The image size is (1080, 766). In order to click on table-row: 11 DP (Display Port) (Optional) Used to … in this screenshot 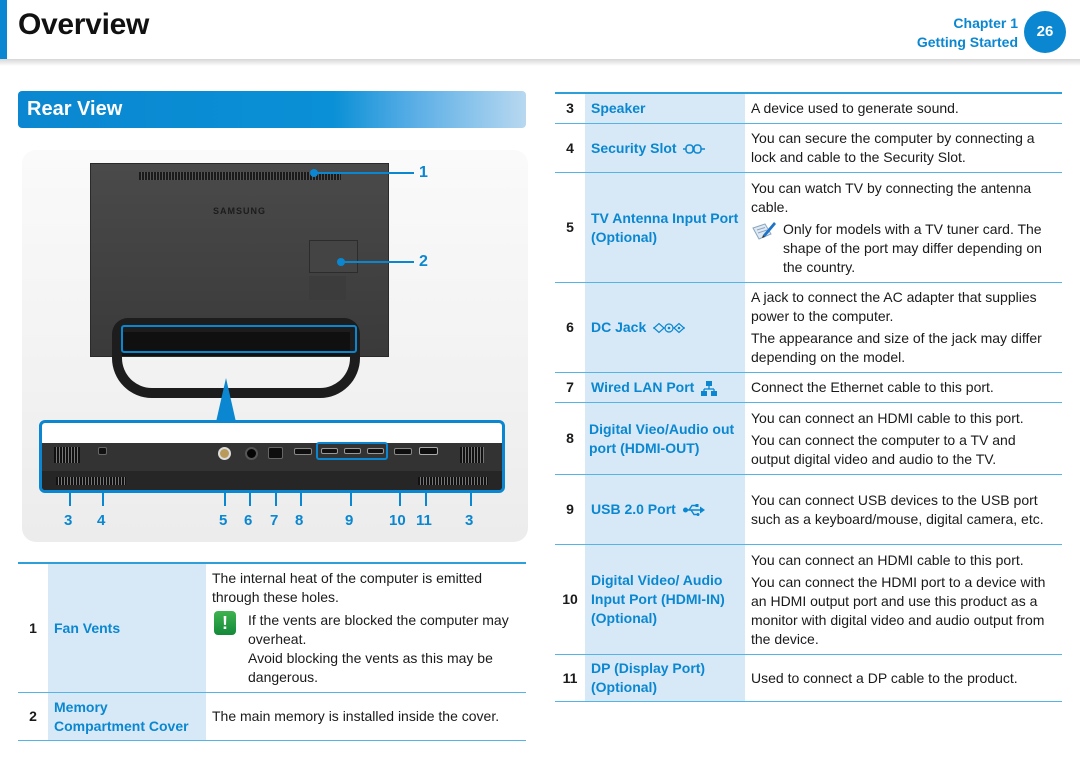, I will do `click(808, 678)`.